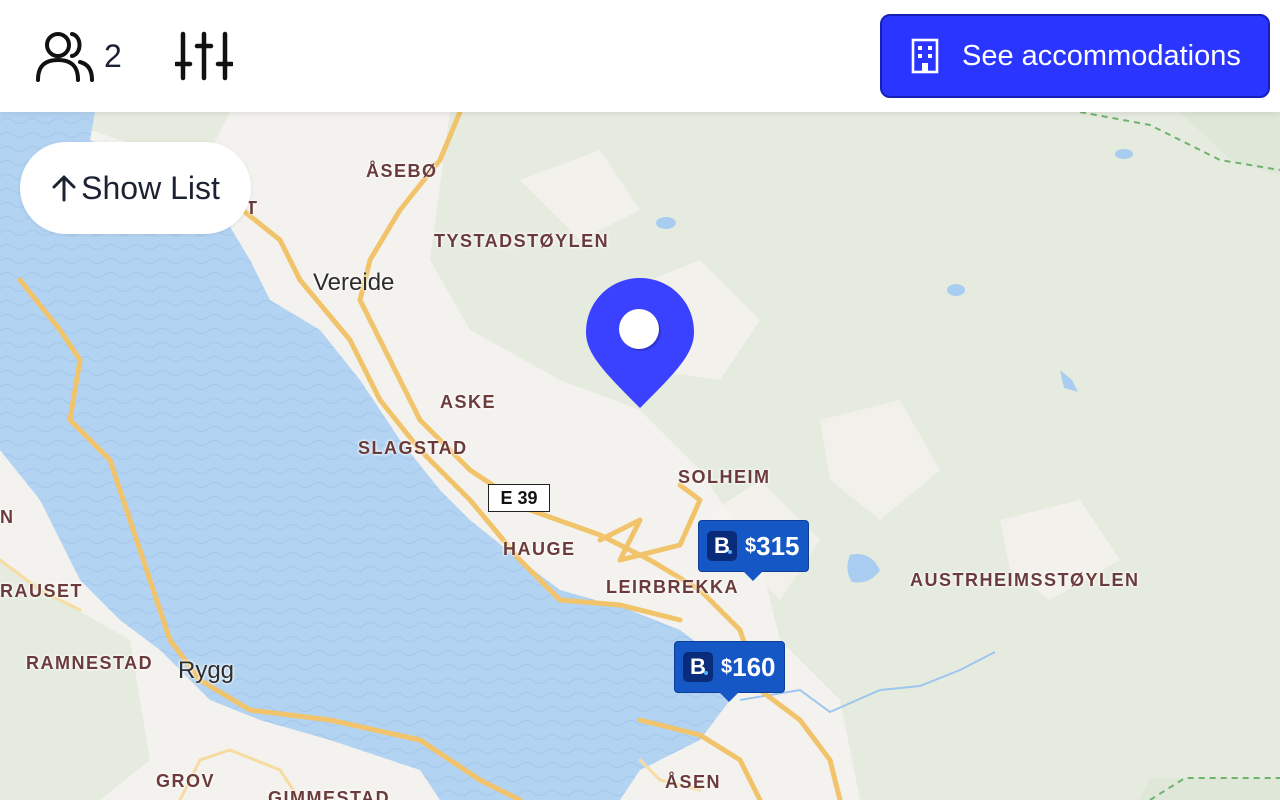  Describe the element at coordinates (519, 498) in the screenshot. I see `road-shield-e39: E 39` at that location.